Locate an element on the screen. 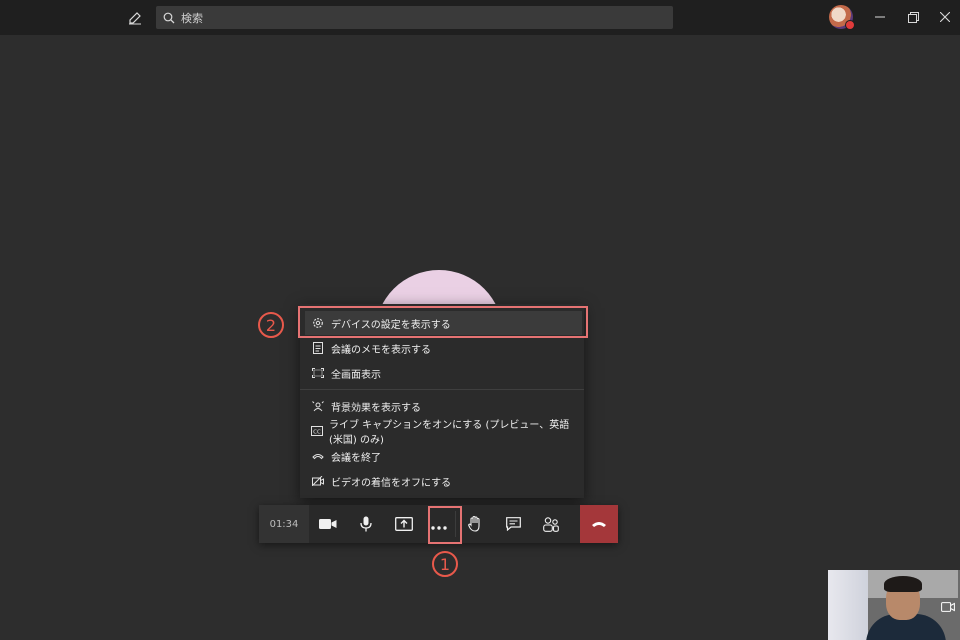 The image size is (960, 640). hang-up-button is located at coordinates (599, 524).